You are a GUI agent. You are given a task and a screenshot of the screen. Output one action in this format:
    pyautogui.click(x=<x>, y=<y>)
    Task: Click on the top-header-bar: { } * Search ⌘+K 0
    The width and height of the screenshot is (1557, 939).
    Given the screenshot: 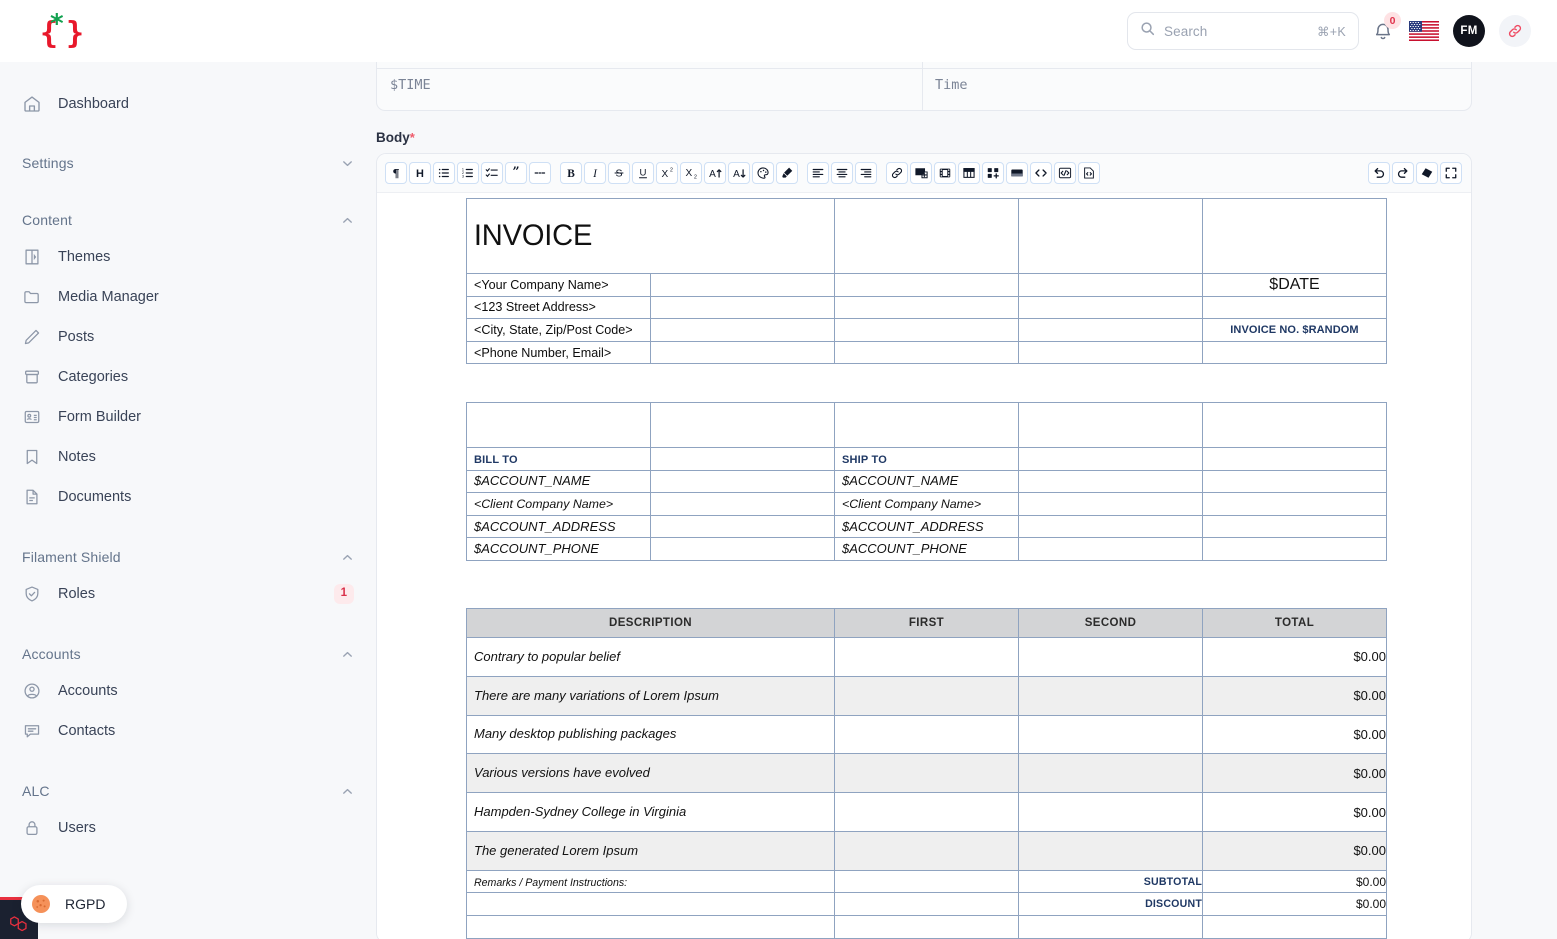 What is the action you would take?
    pyautogui.click(x=778, y=31)
    